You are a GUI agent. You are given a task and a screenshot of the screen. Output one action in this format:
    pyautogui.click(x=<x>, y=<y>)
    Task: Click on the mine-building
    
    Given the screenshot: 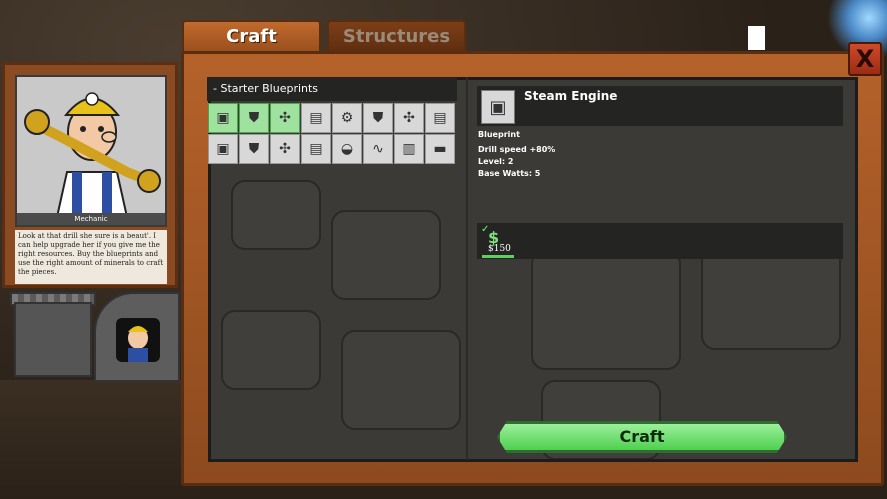 What is the action you would take?
    pyautogui.click(x=95, y=339)
    